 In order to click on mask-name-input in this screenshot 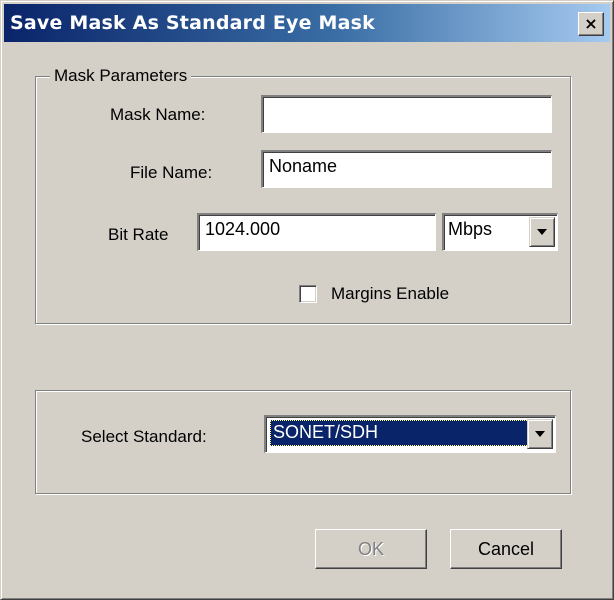, I will do `click(406, 114)`.